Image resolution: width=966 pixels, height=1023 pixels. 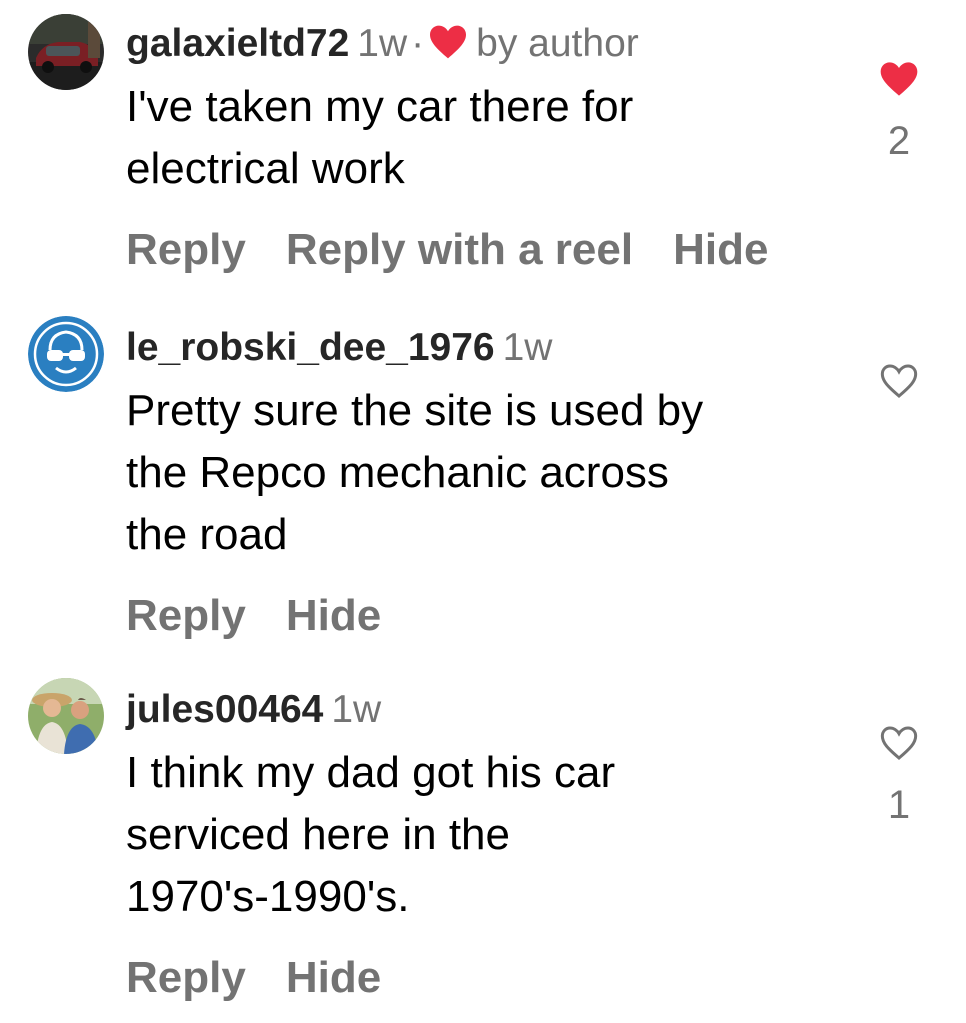 What do you see at coordinates (371, 772) in the screenshot?
I see `comment-text-line: I think my dad got his car` at bounding box center [371, 772].